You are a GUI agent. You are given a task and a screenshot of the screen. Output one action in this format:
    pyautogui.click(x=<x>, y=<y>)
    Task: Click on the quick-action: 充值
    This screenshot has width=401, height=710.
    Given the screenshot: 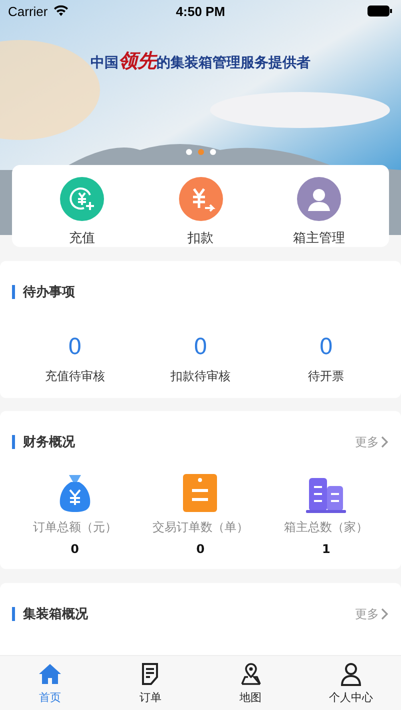 What is the action you would take?
    pyautogui.click(x=82, y=212)
    